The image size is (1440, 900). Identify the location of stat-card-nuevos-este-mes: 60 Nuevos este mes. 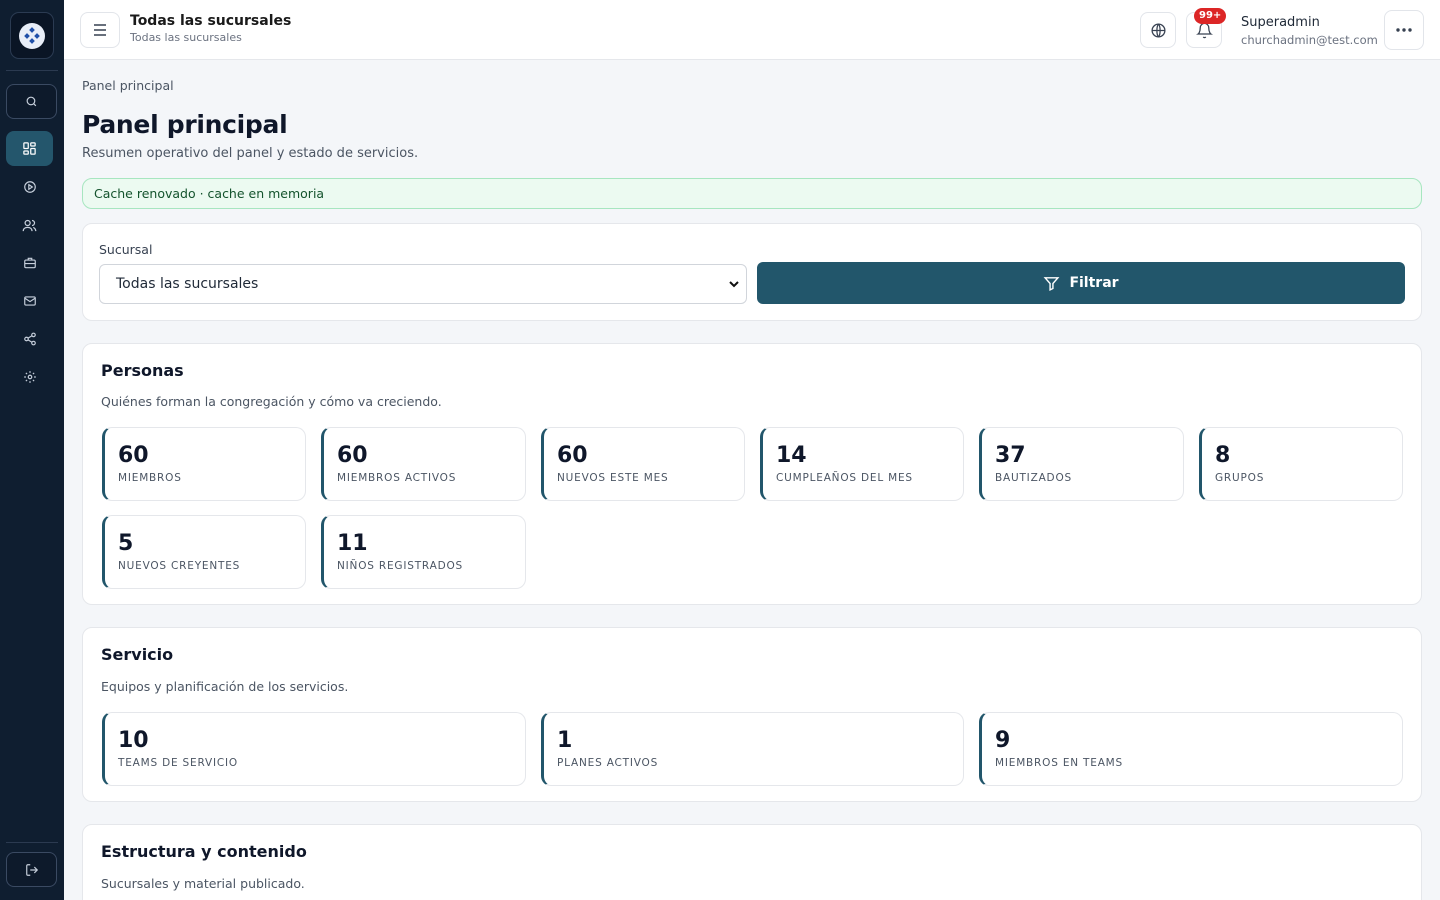
(643, 464).